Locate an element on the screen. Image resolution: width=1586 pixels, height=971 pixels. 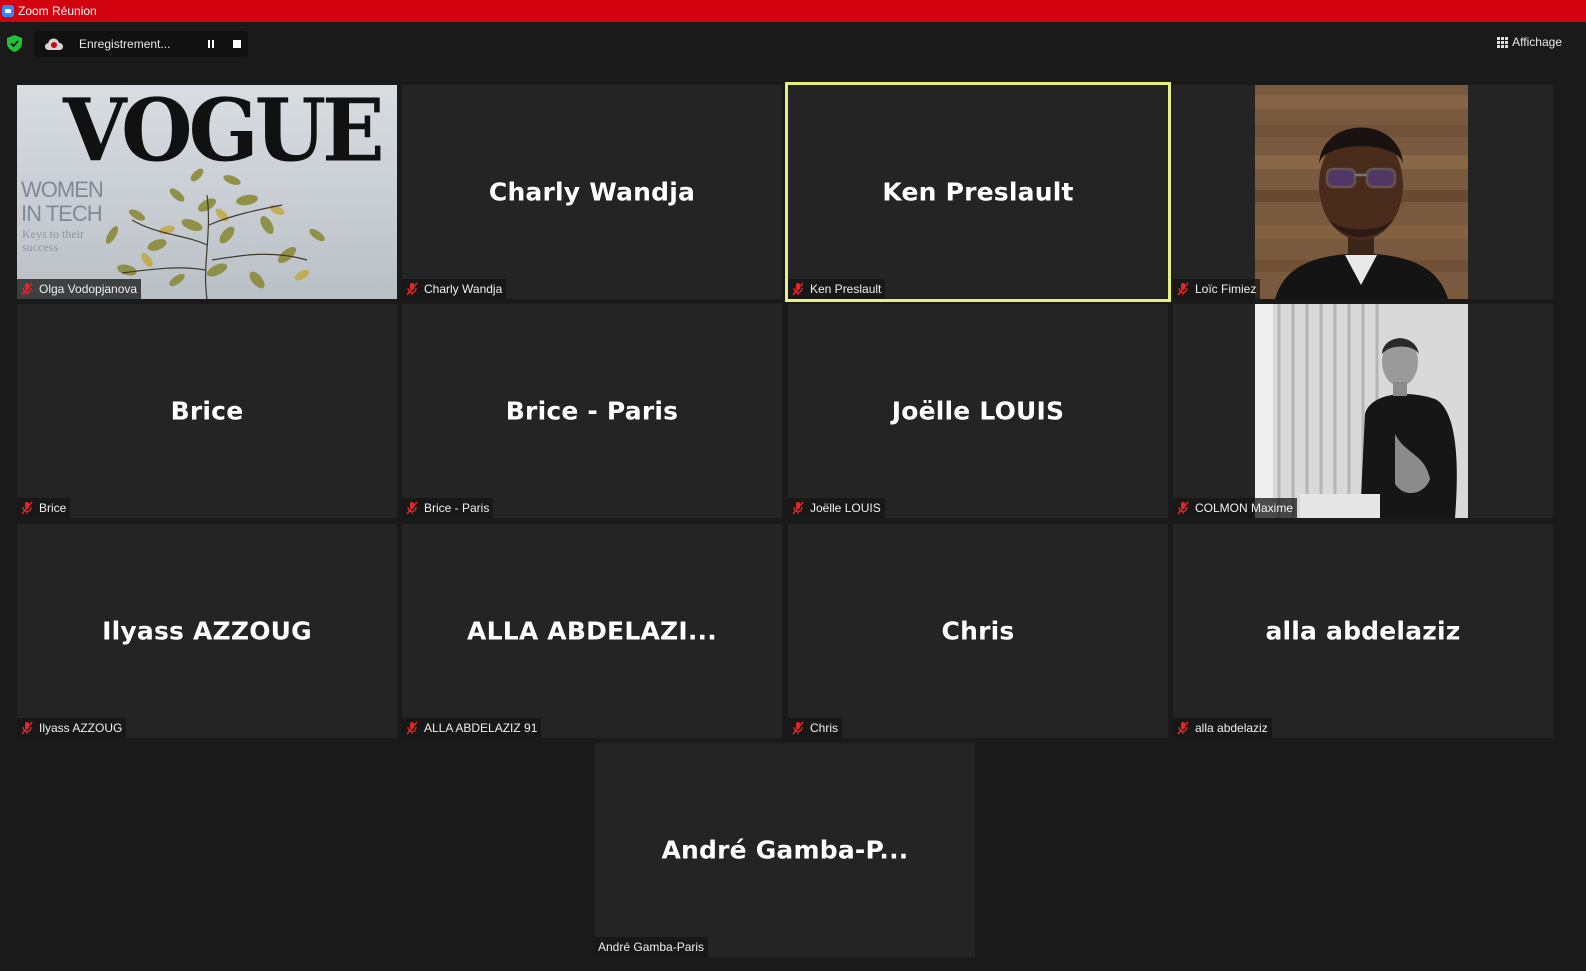
participant-tile: Brice Brice is located at coordinates (207, 411).